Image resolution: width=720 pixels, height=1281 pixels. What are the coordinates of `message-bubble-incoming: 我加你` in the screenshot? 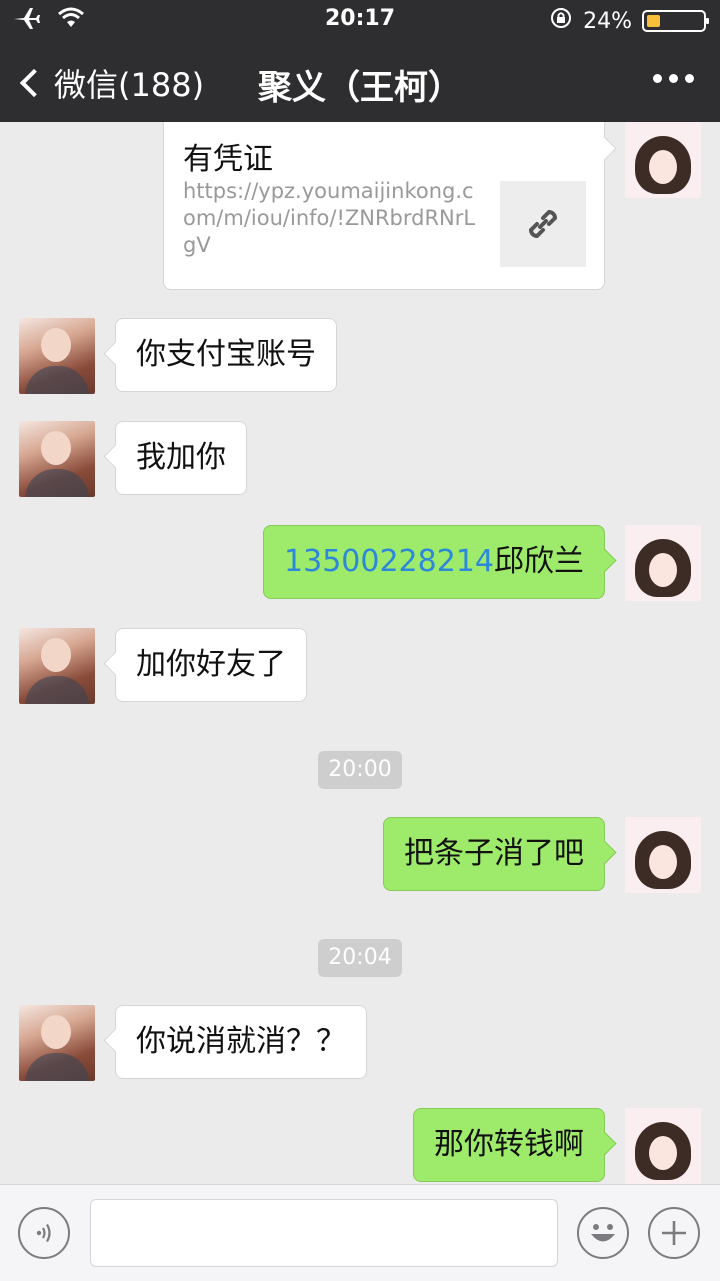 It's located at (181, 458).